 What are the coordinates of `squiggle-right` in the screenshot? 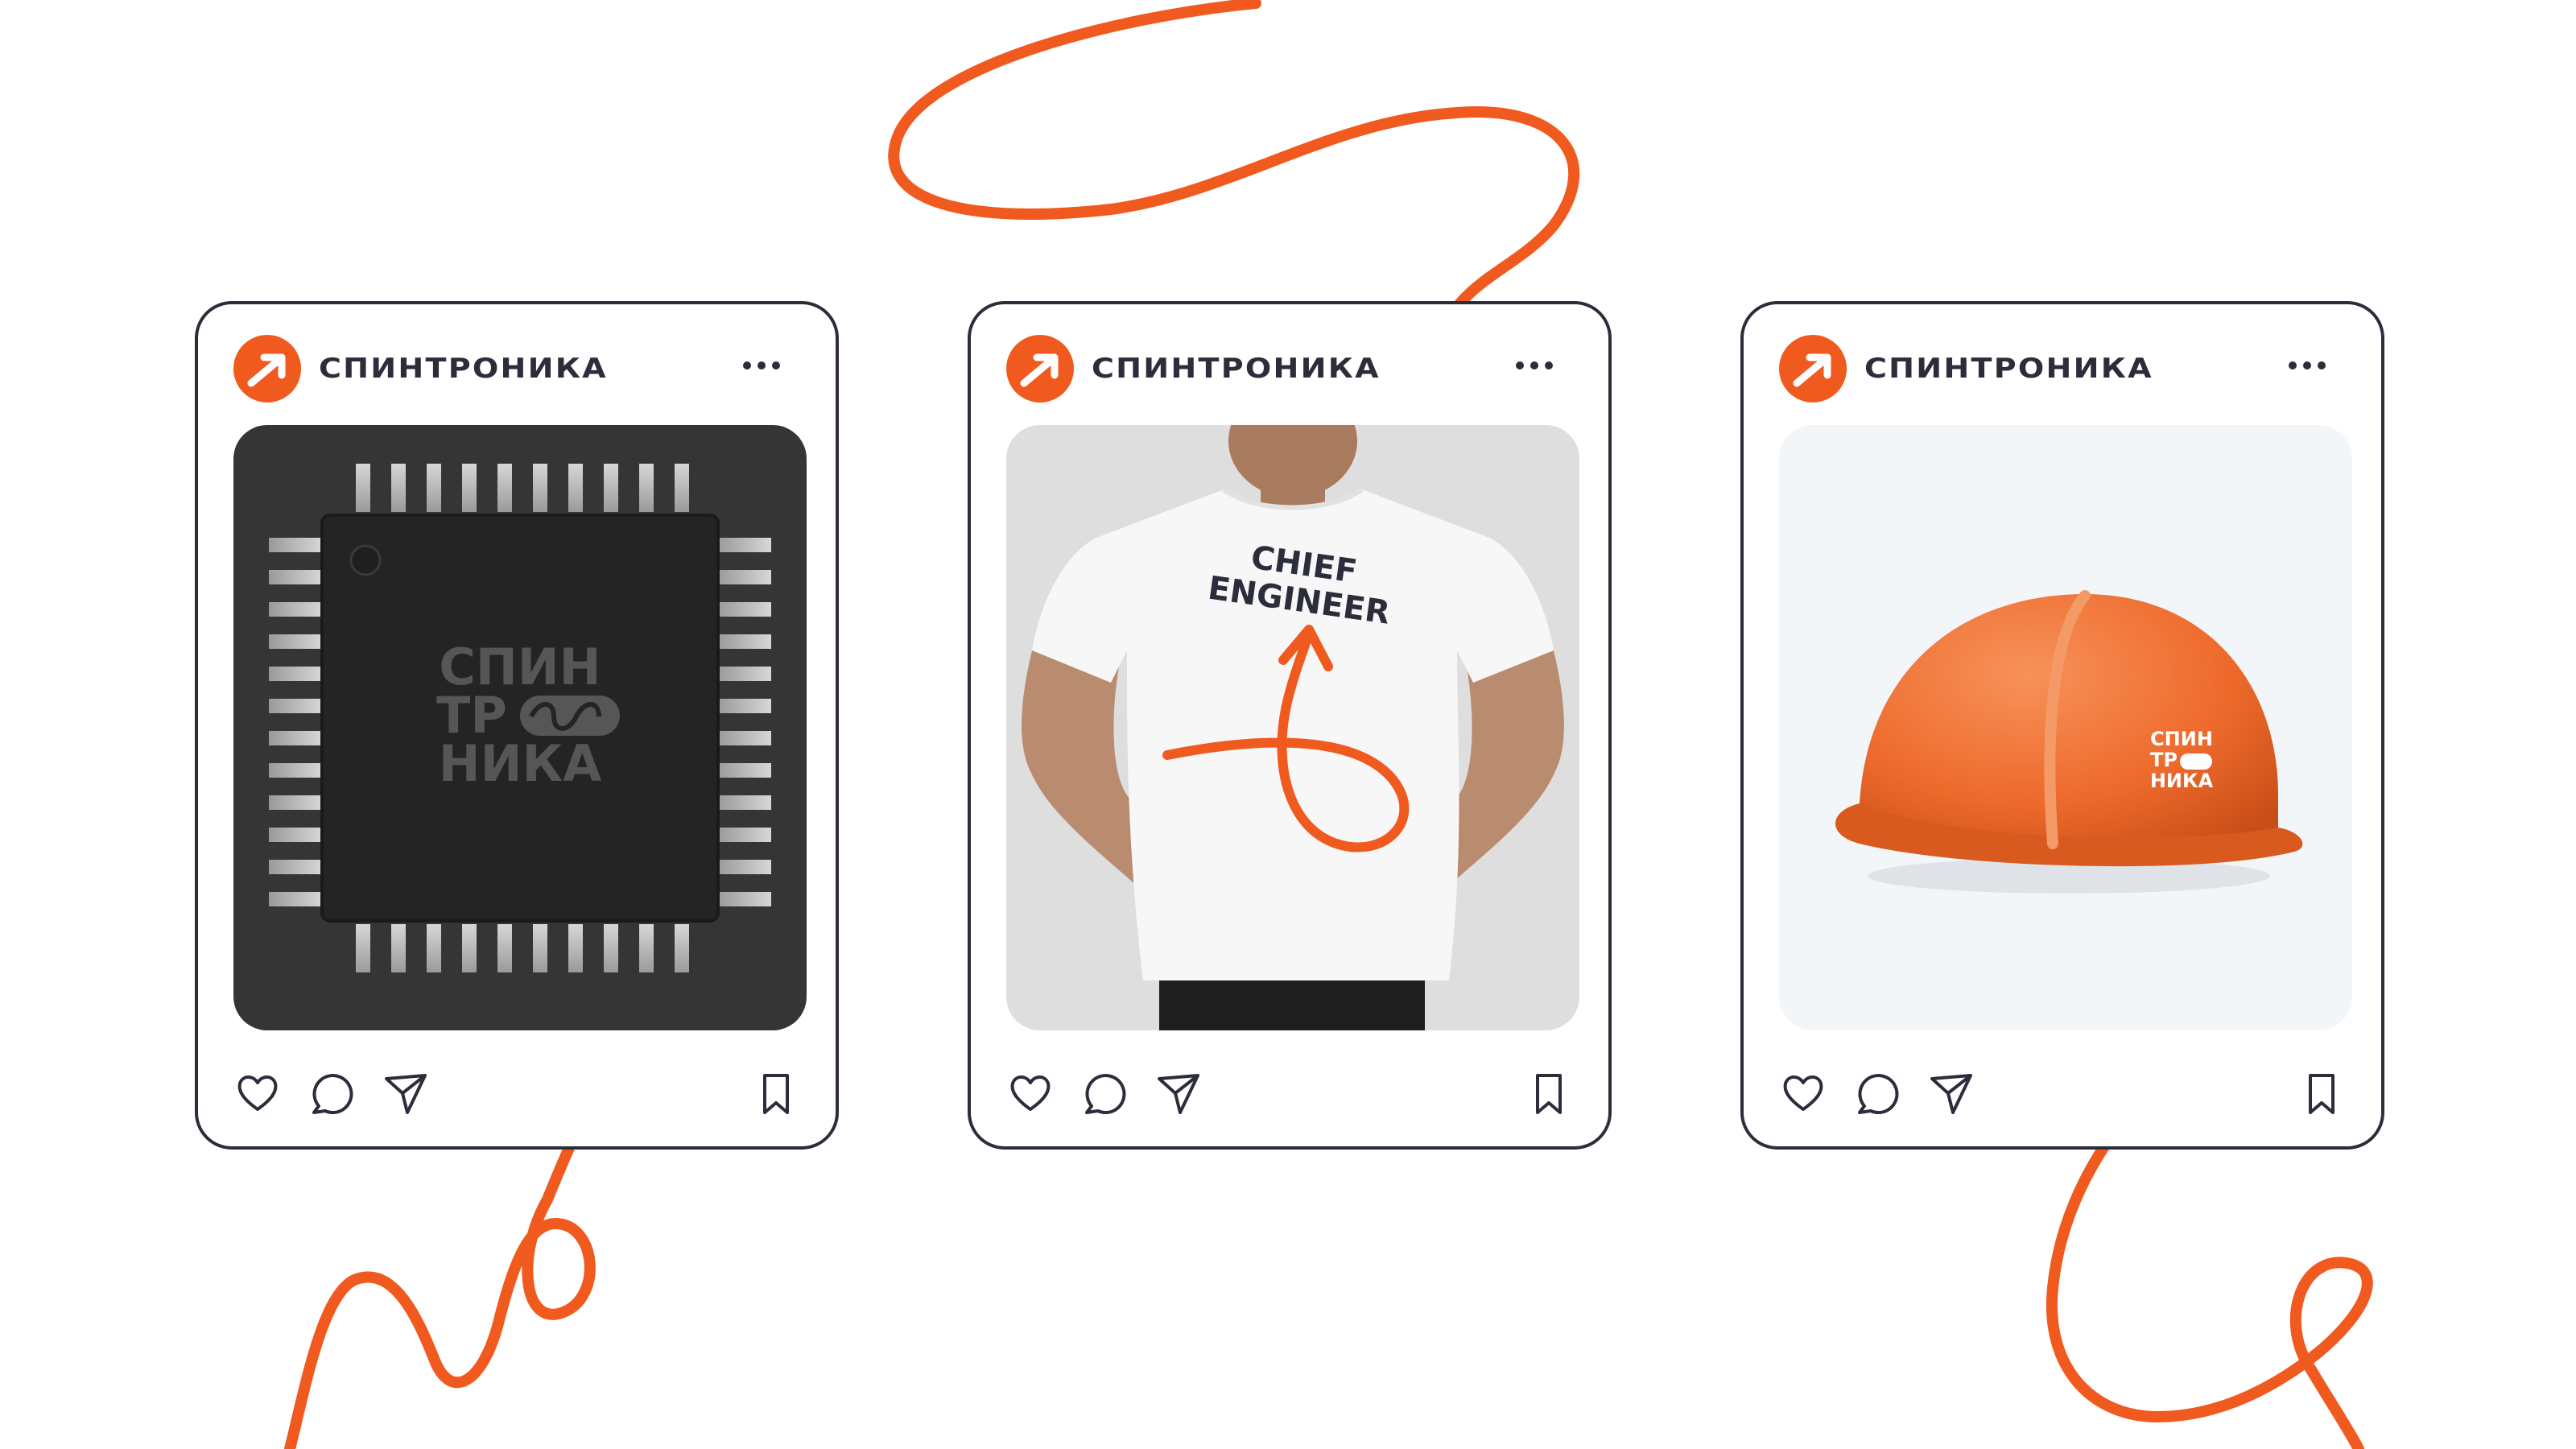 It's located at (2209, 1271).